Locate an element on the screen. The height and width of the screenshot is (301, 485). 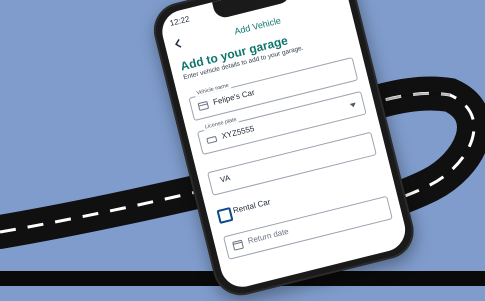
license-plate-value: XYZ5555 is located at coordinates (238, 132).